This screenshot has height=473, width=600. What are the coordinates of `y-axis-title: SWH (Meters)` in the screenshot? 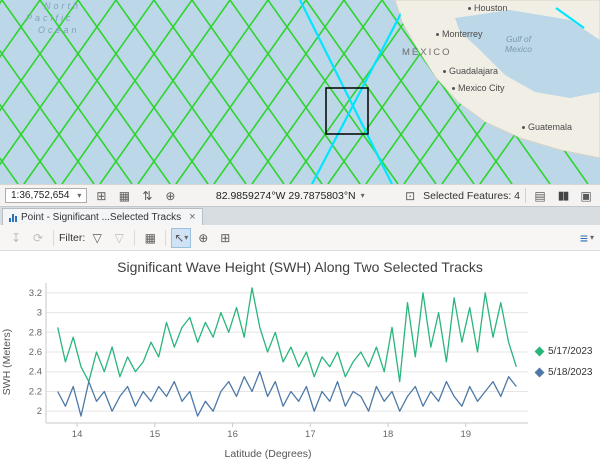 It's located at (7, 362).